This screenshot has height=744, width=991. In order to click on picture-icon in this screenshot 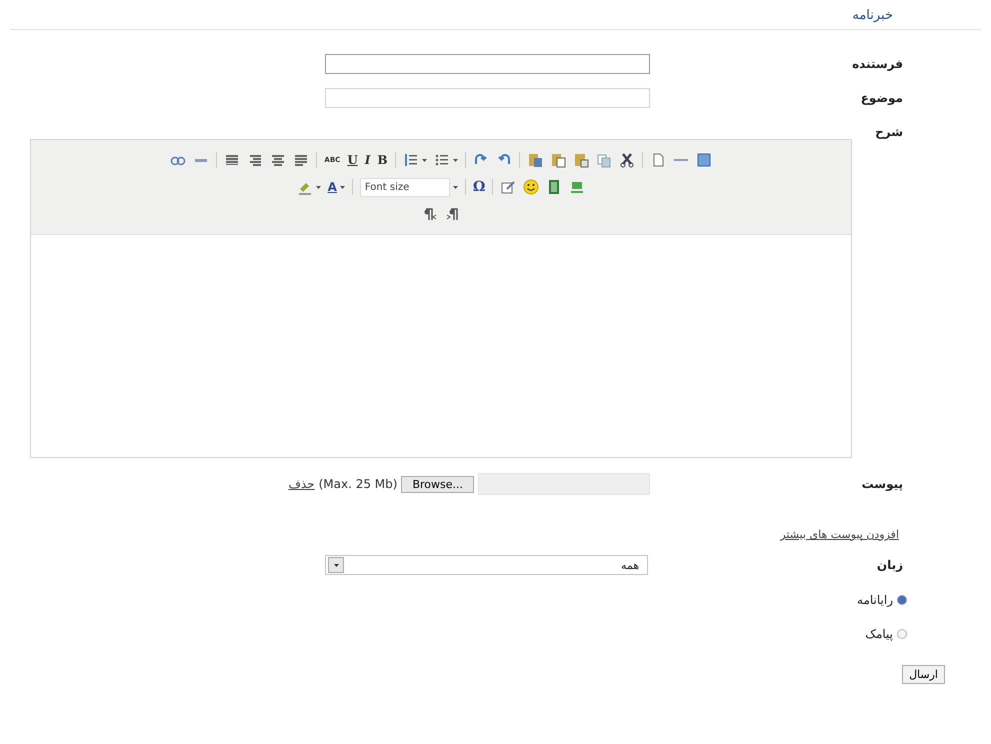, I will do `click(577, 187)`.